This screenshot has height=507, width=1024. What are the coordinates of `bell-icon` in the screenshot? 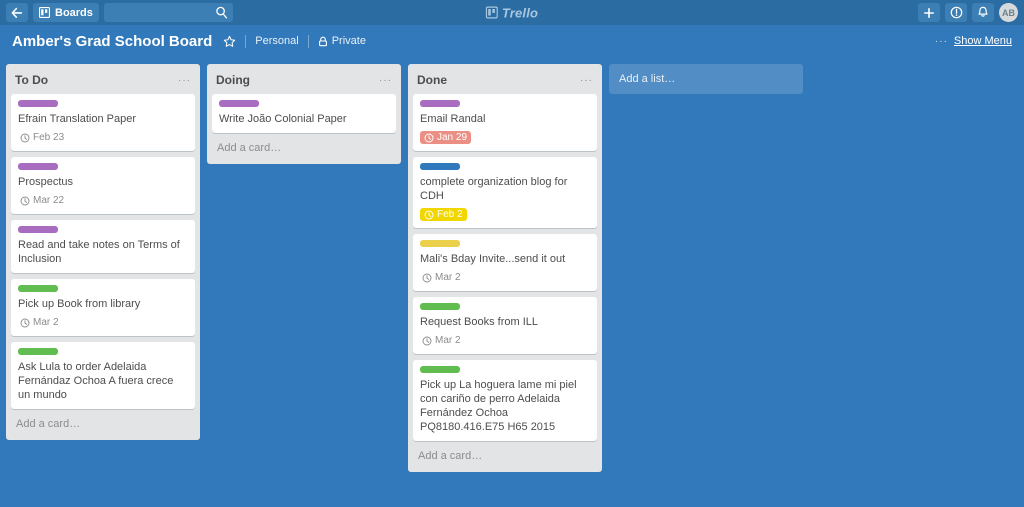 It's located at (983, 12).